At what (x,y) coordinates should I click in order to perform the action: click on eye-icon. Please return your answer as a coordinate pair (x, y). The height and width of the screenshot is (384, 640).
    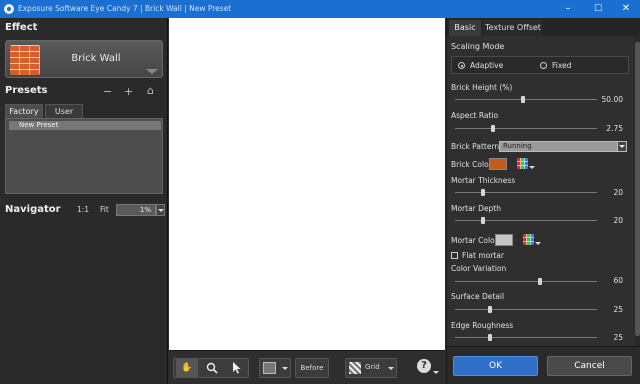
    Looking at the image, I should click on (9, 9).